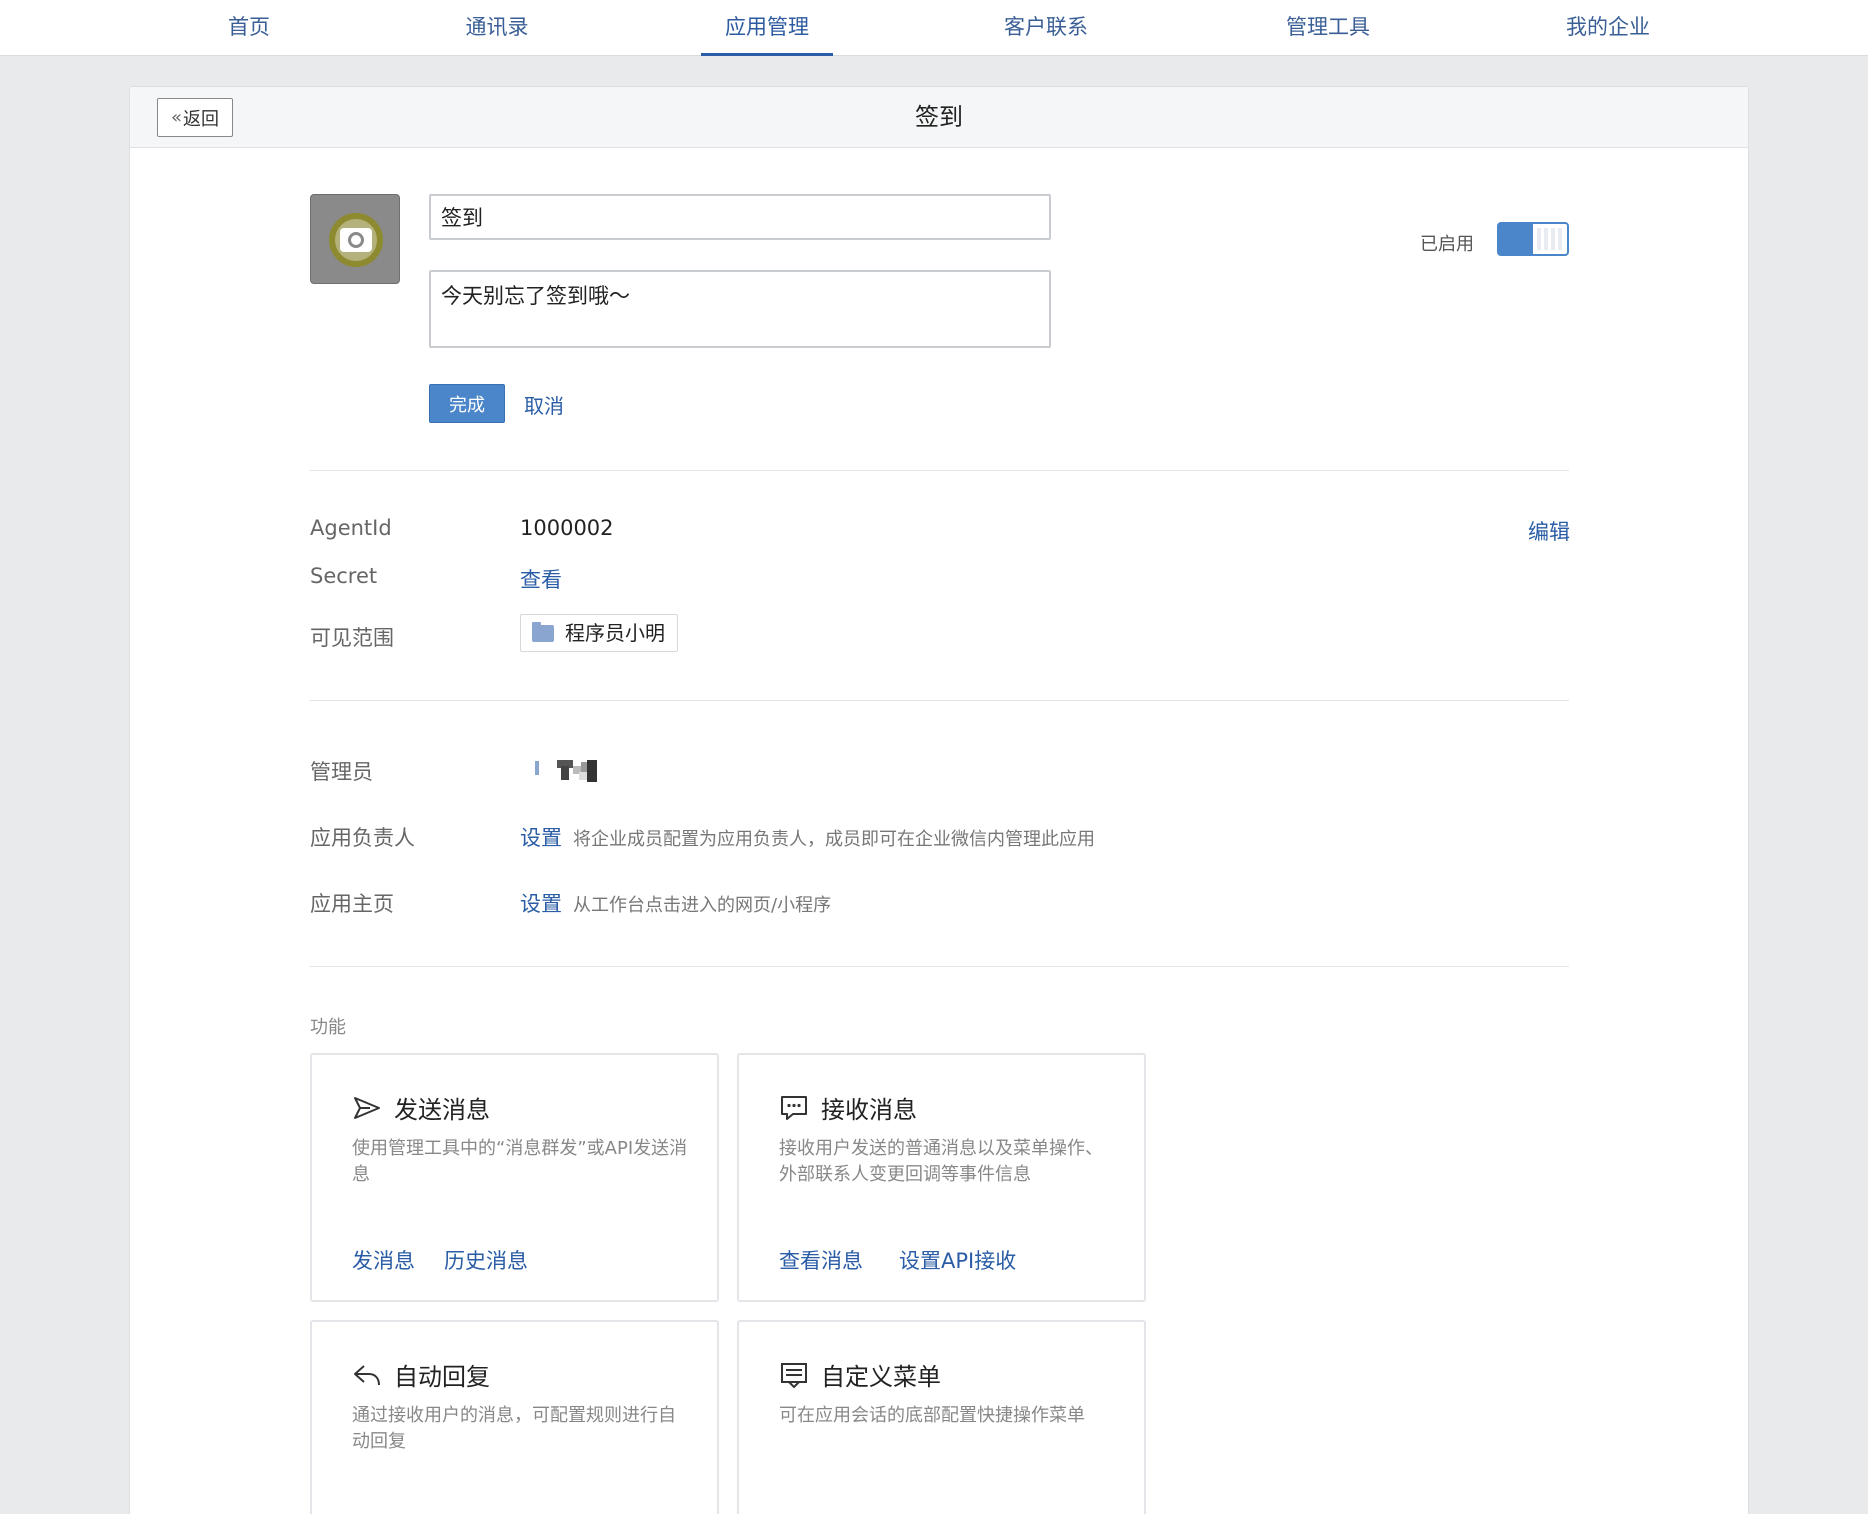 The image size is (1868, 1514). What do you see at coordinates (543, 632) in the screenshot?
I see `folder-icon` at bounding box center [543, 632].